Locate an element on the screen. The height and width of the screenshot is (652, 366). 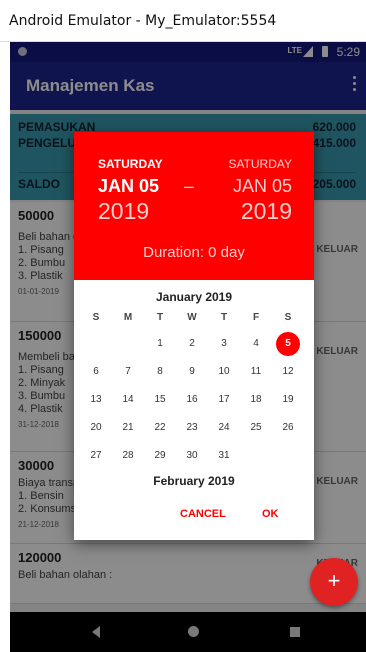
ok-button: OK is located at coordinates (270, 514).